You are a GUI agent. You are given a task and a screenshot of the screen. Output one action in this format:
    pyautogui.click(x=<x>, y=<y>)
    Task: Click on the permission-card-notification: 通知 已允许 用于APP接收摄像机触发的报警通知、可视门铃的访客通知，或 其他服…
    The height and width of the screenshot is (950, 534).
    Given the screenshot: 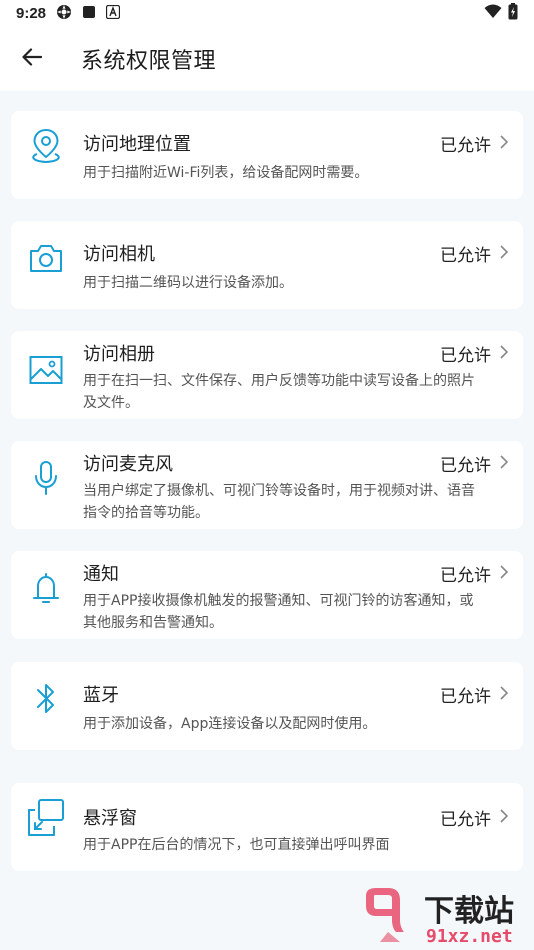 What is the action you would take?
    pyautogui.click(x=267, y=595)
    